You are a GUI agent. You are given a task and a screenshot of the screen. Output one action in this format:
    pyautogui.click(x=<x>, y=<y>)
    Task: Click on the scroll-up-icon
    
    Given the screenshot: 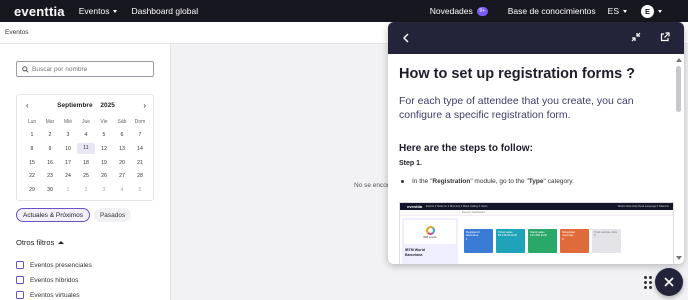 What is the action you would take?
    pyautogui.click(x=679, y=60)
    